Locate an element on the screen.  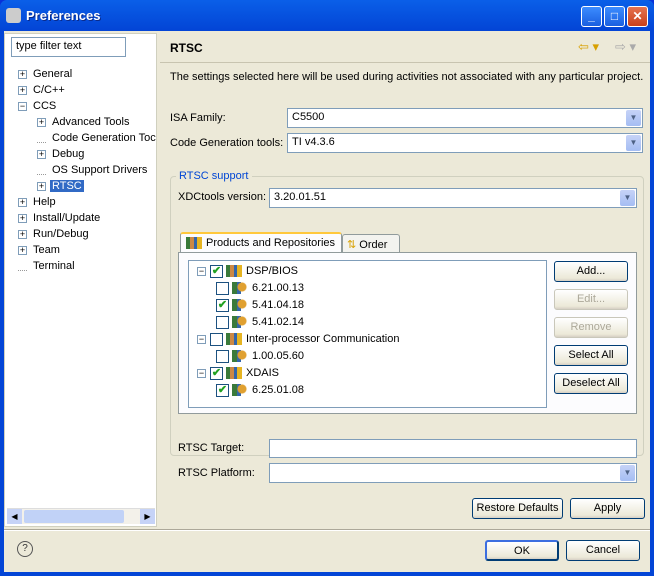
chevron-down-icon: ▼ is located at coordinates (633, 143).